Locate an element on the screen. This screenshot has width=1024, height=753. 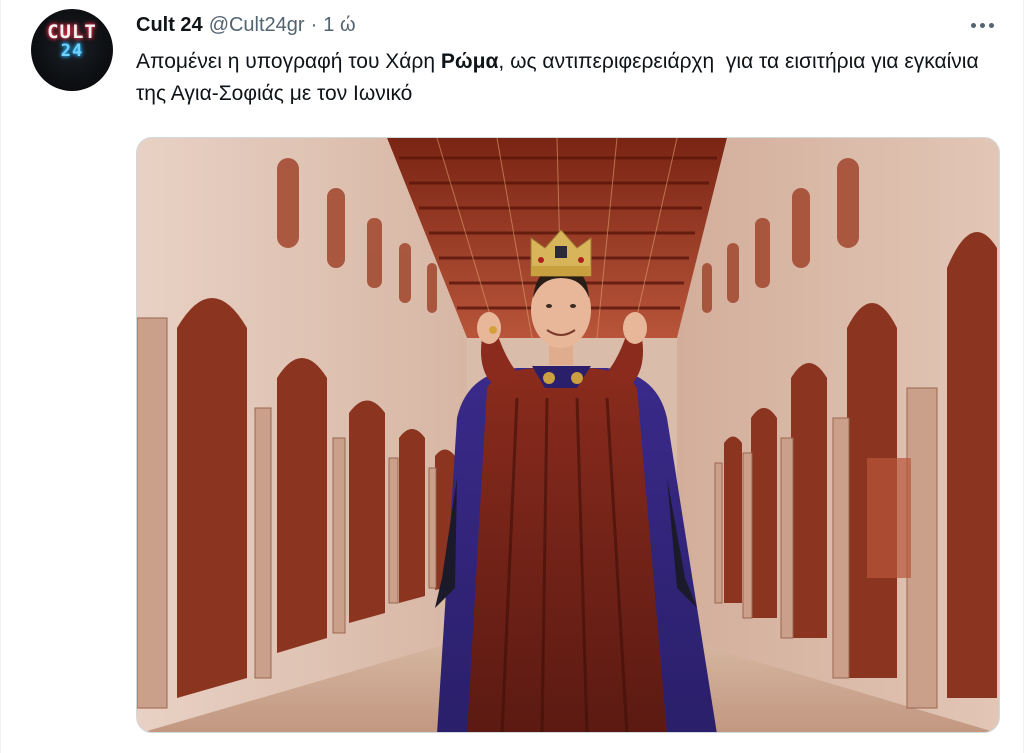
display-name: Cult 24 is located at coordinates (169, 25).